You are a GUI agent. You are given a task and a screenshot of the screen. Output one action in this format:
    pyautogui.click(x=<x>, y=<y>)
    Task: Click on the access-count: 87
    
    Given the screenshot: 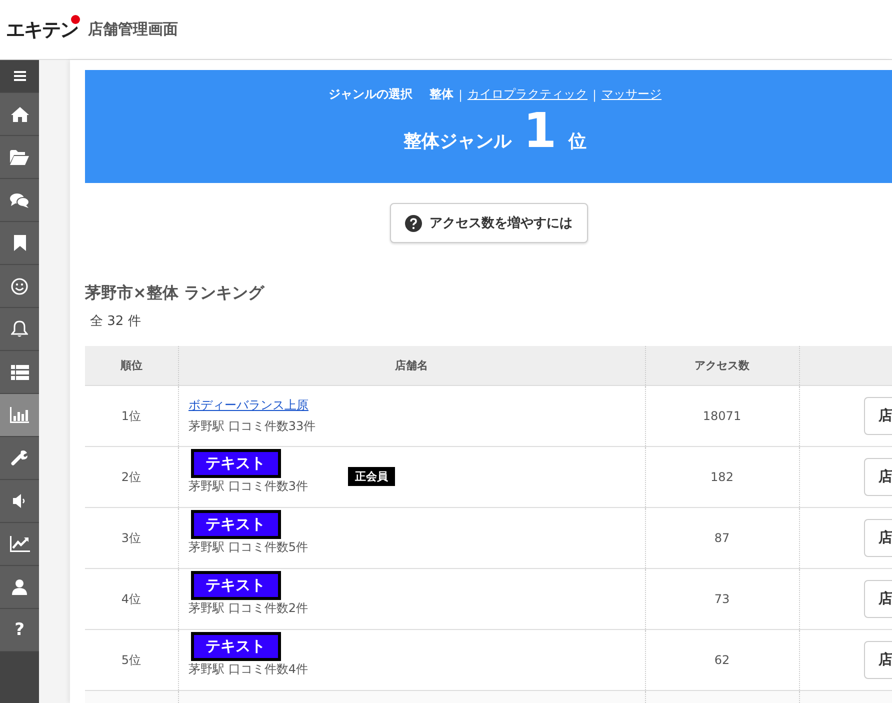 What is the action you would take?
    pyautogui.click(x=722, y=538)
    